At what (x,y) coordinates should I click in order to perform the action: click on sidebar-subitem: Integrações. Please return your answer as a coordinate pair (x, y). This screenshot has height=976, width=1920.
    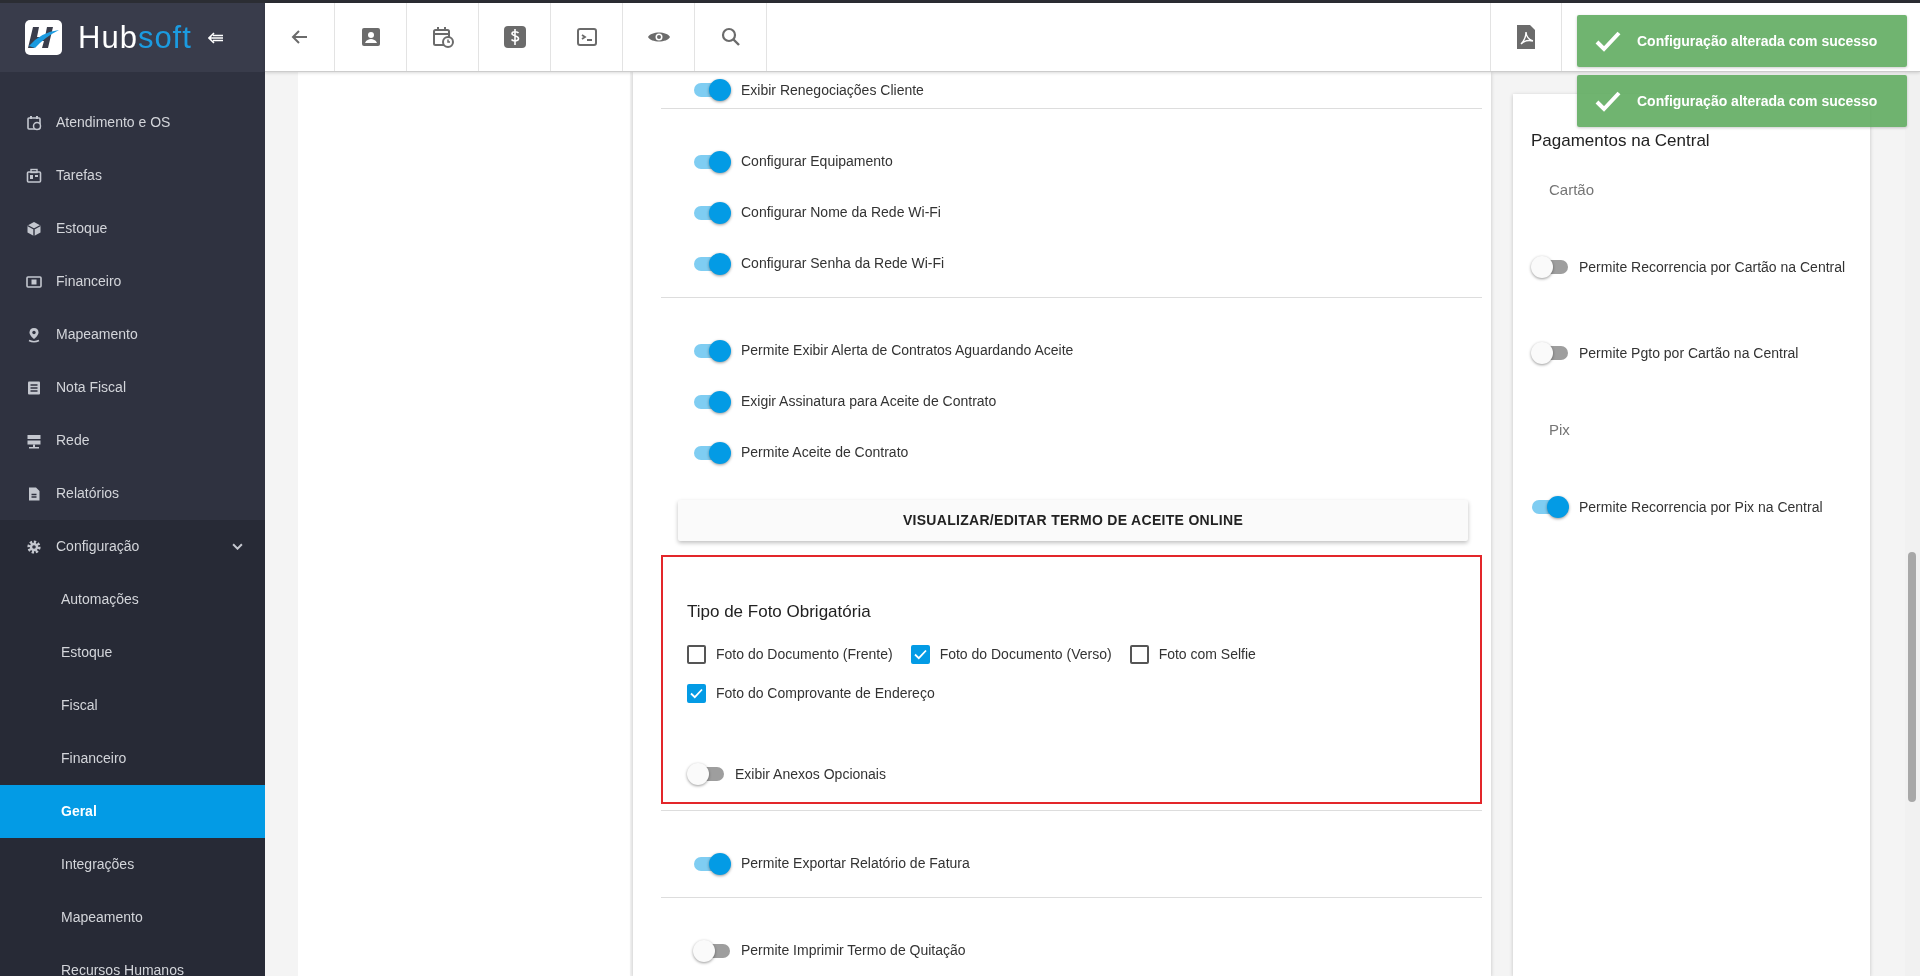
    Looking at the image, I should click on (132, 864).